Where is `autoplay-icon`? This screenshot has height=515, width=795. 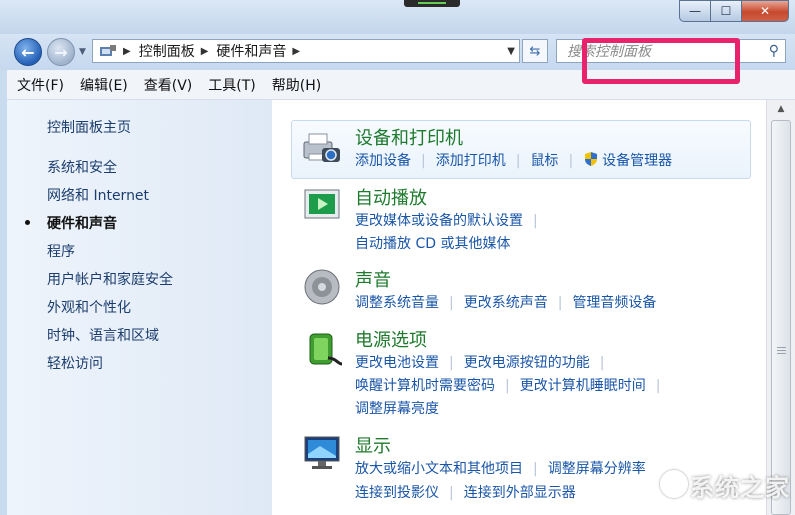 autoplay-icon is located at coordinates (323, 206).